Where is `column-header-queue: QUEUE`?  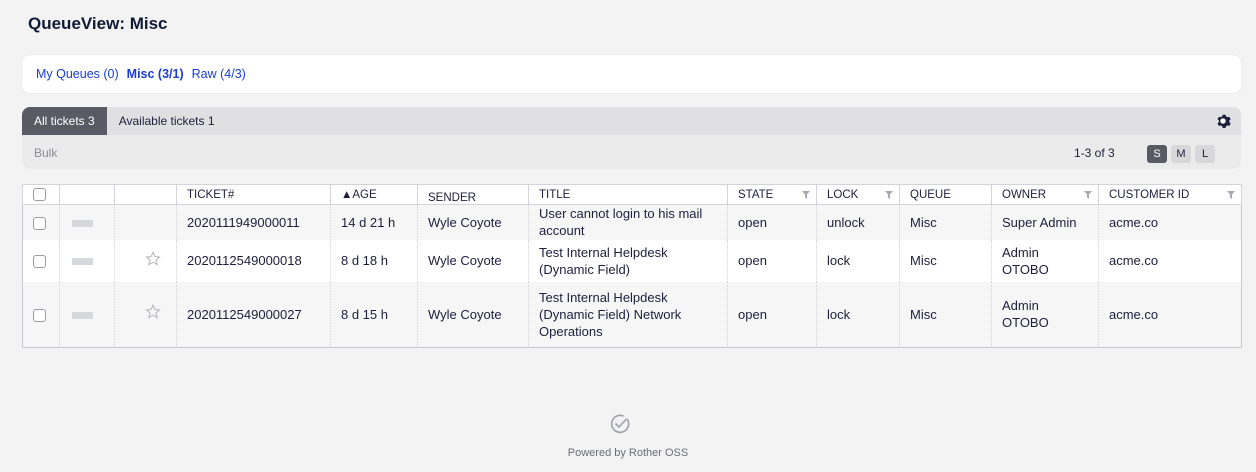 column-header-queue: QUEUE is located at coordinates (945, 194).